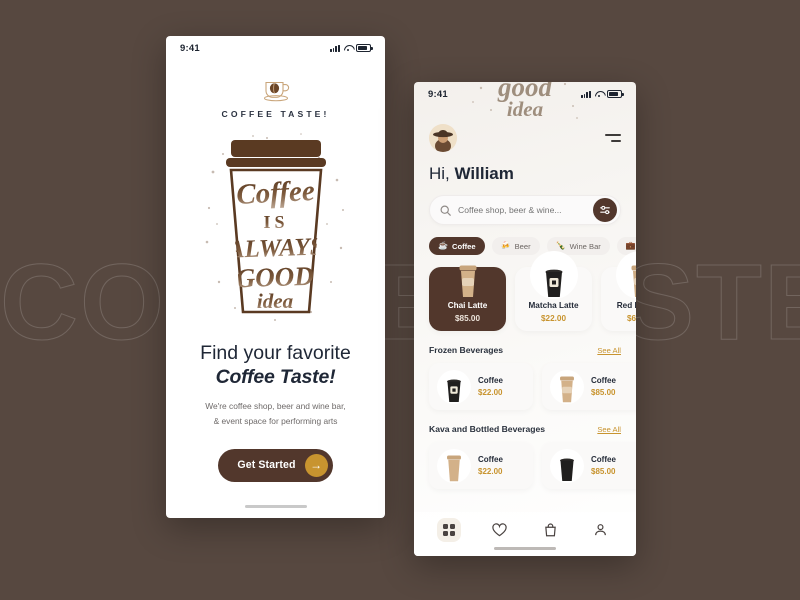 This screenshot has width=800, height=600. What do you see at coordinates (560, 245) in the screenshot?
I see `wine-bottle-icon: 🍾` at bounding box center [560, 245].